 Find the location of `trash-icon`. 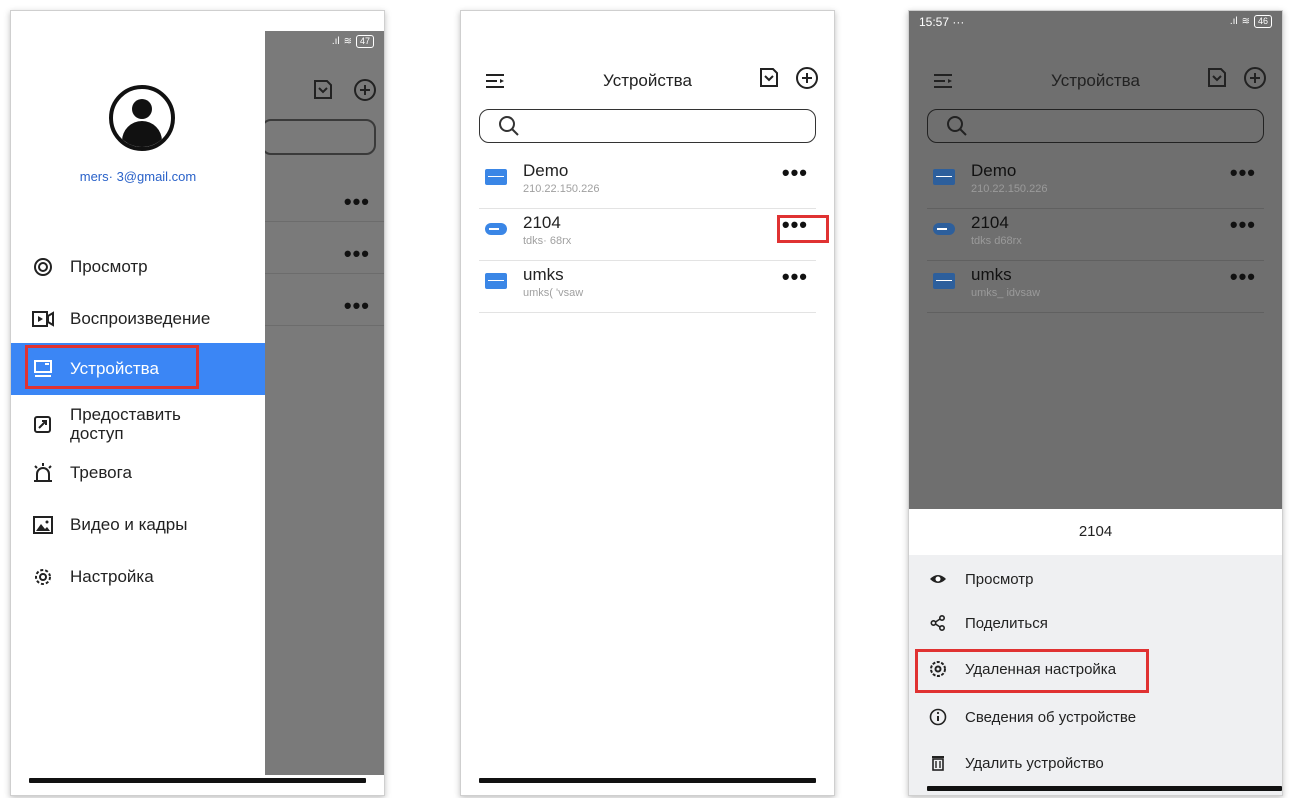

trash-icon is located at coordinates (938, 763).